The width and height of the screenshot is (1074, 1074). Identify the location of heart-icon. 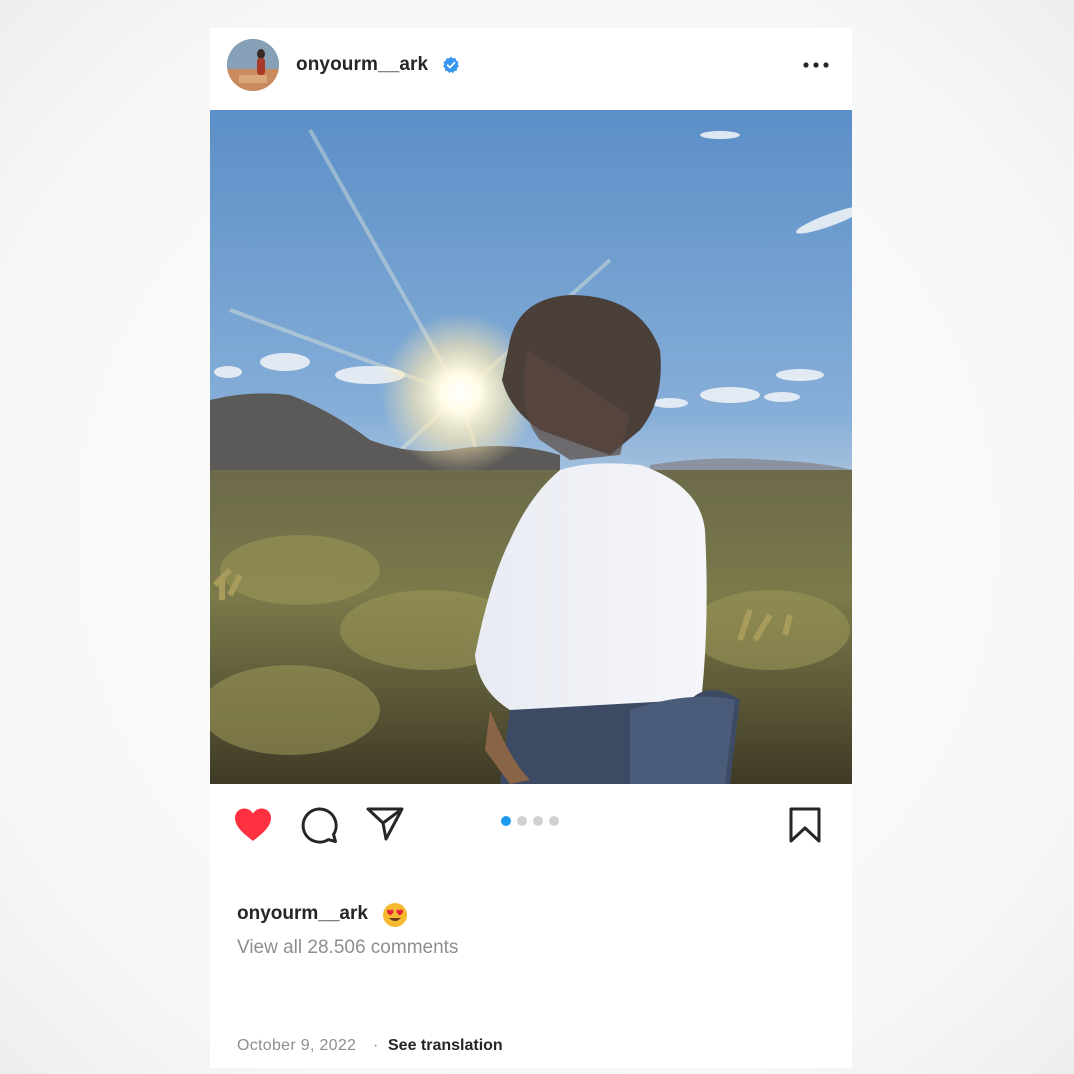
(253, 825).